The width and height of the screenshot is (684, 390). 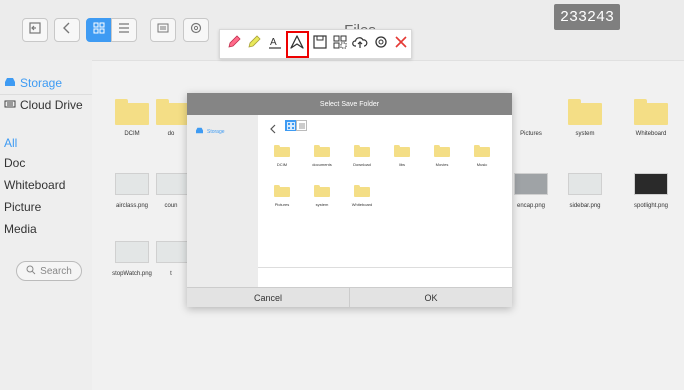 I want to click on file-item: do, so click(x=173, y=118).